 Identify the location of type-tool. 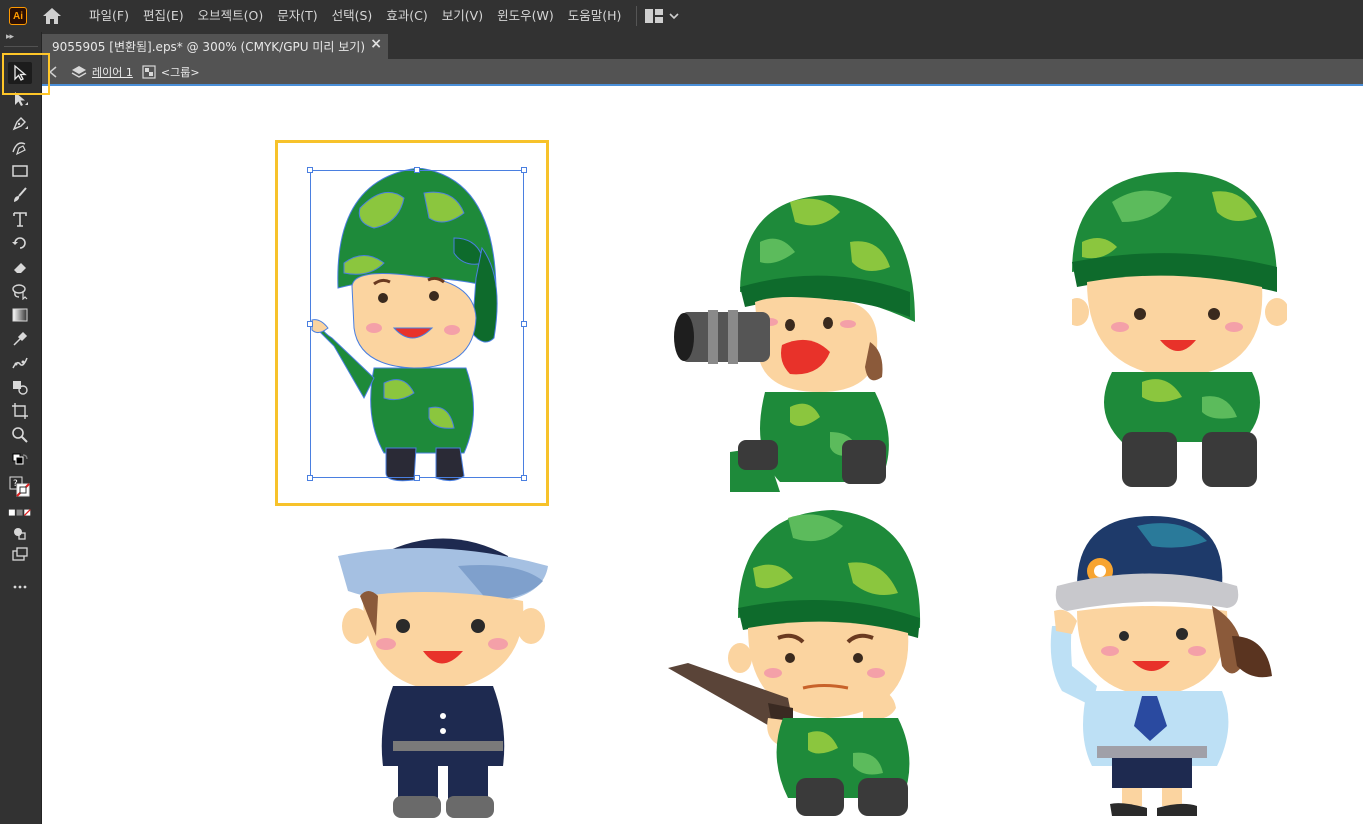
(20, 219).